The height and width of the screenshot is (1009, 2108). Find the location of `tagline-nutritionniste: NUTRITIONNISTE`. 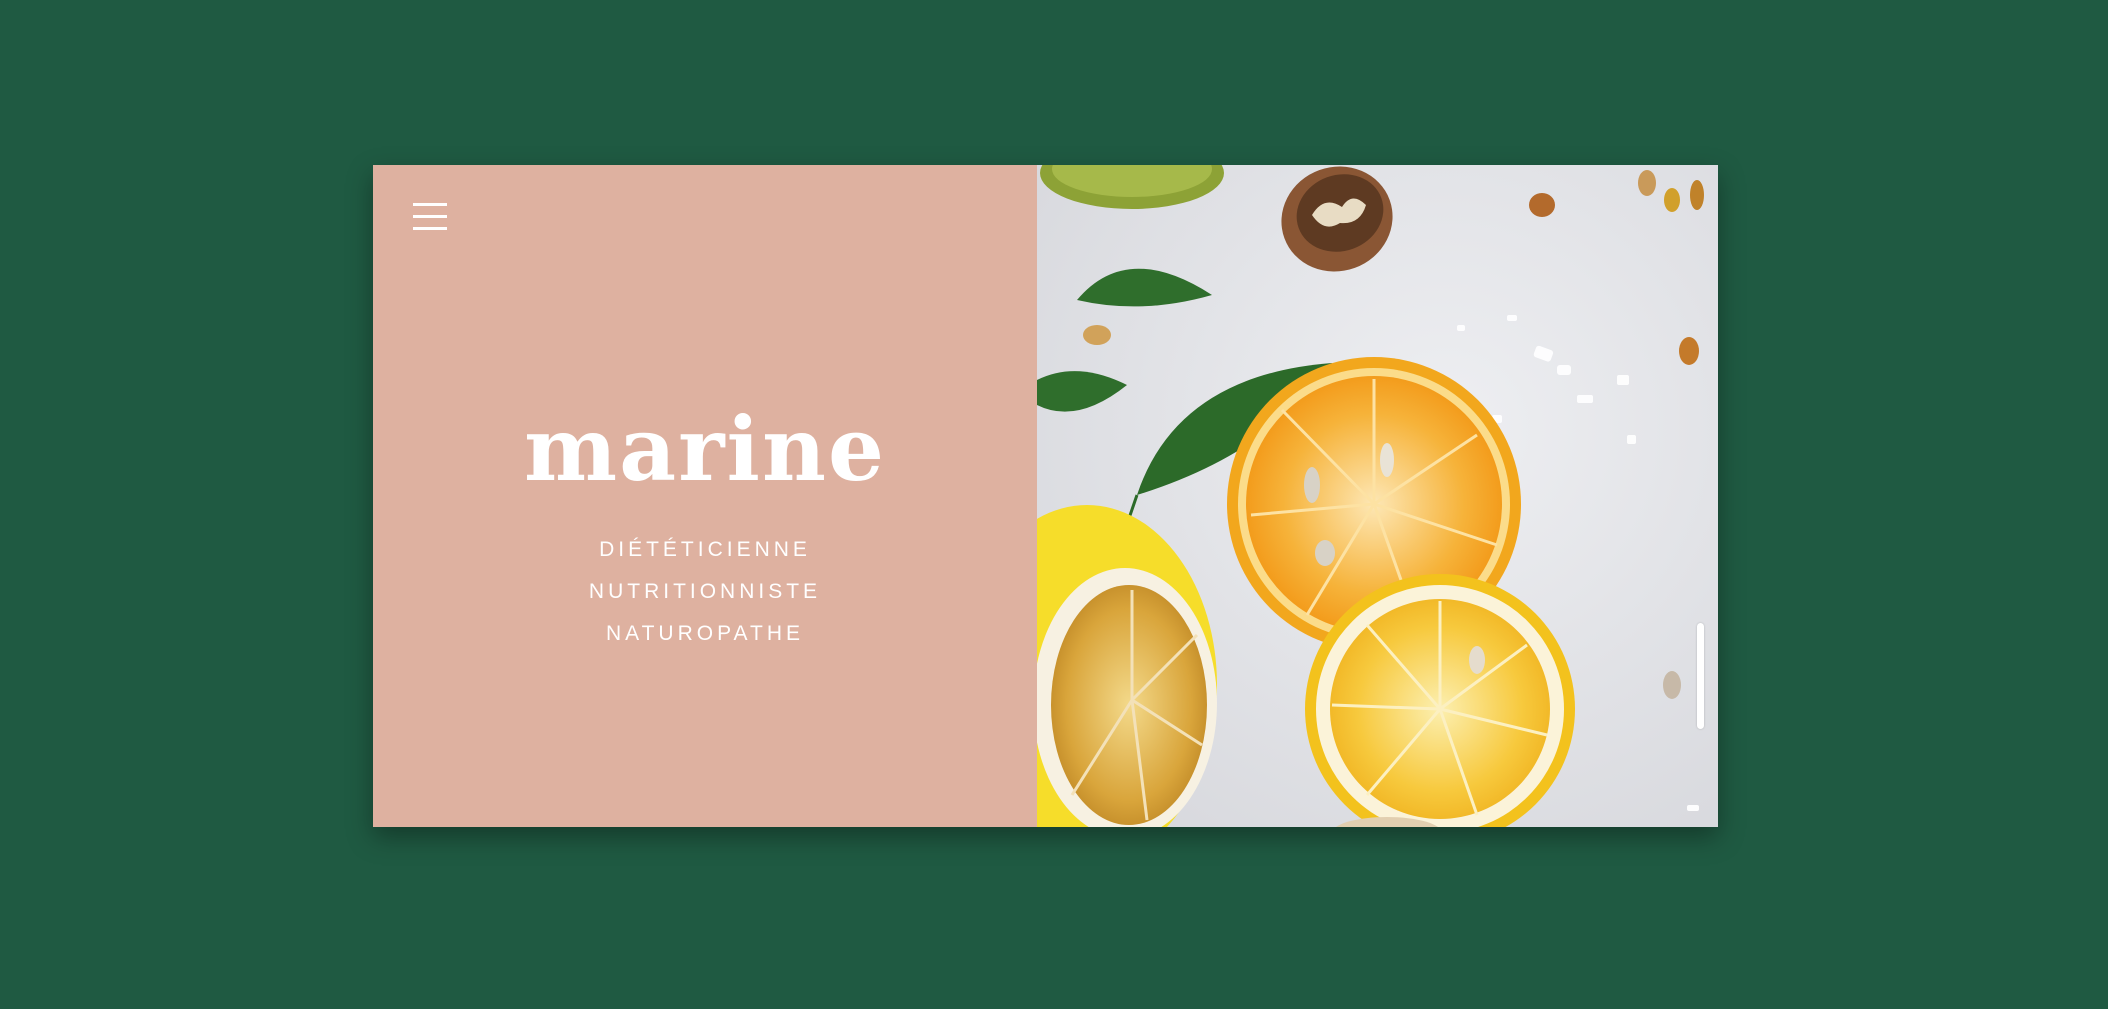

tagline-nutritionniste: NUTRITIONNISTE is located at coordinates (705, 591).